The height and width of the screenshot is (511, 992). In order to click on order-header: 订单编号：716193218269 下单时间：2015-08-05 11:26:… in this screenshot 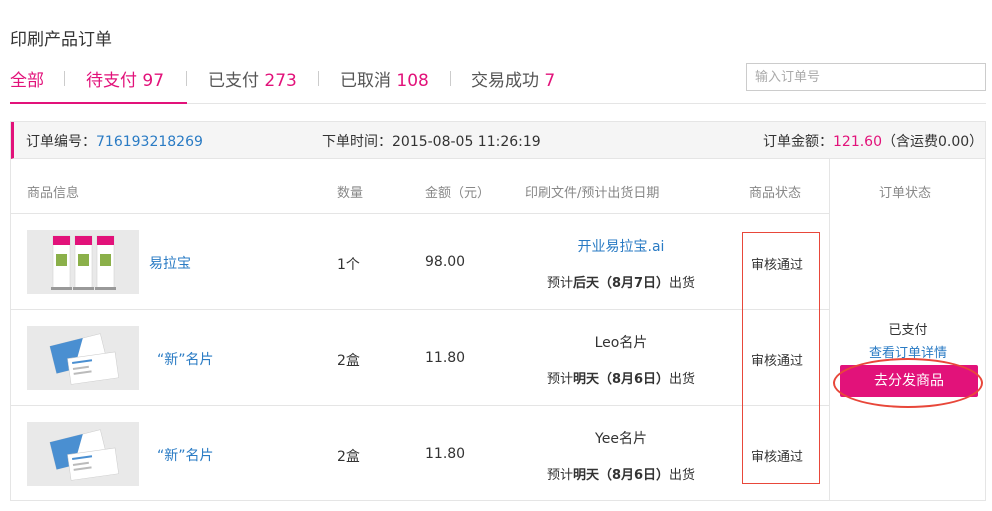, I will do `click(498, 140)`.